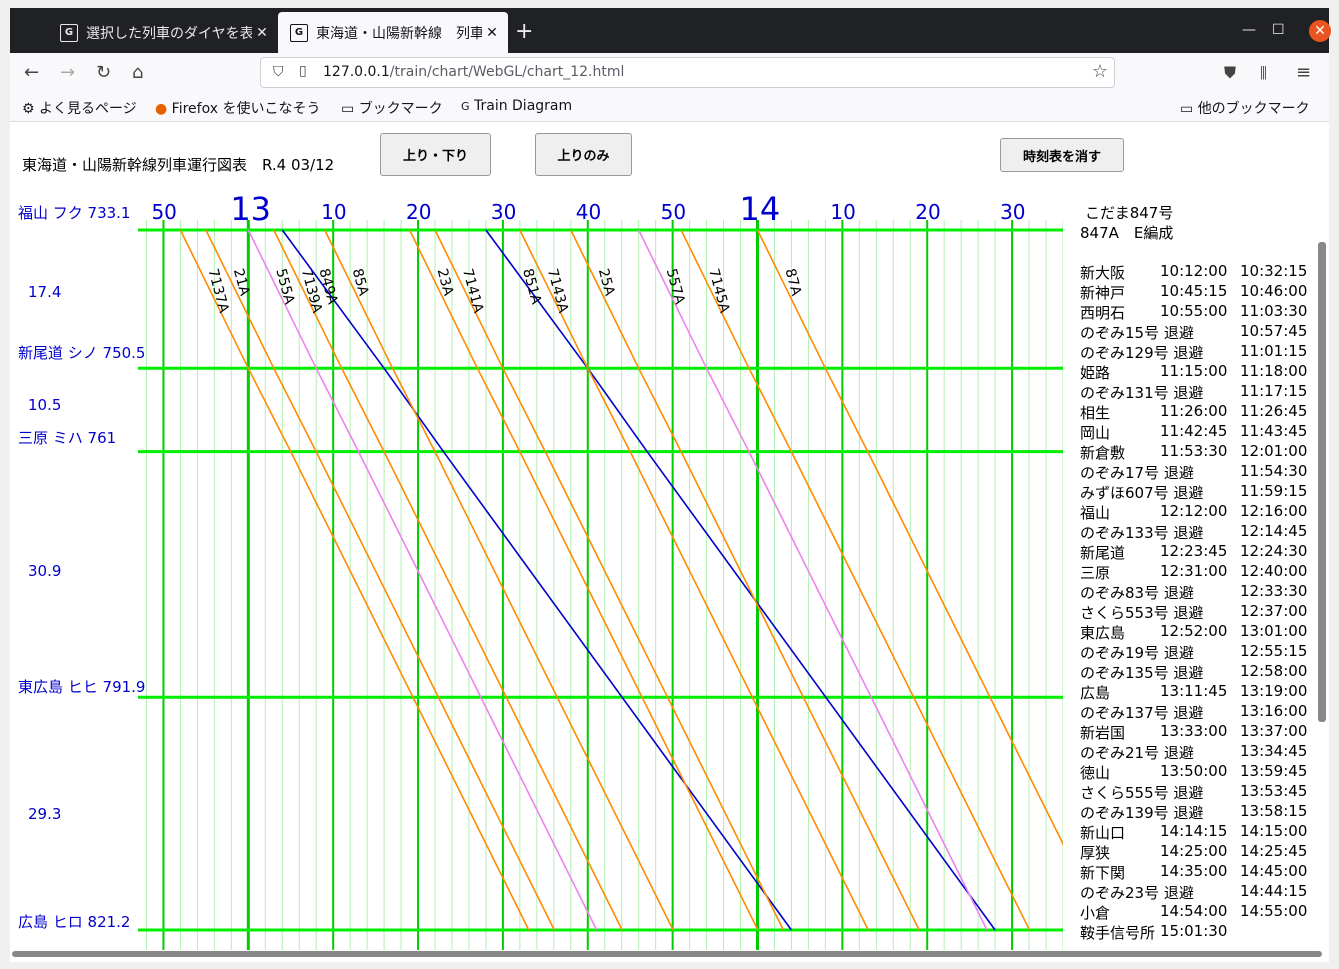 This screenshot has width=1339, height=969. I want to click on timetable-row: のぞみ19号 退避 12:55:15, so click(1195, 652).